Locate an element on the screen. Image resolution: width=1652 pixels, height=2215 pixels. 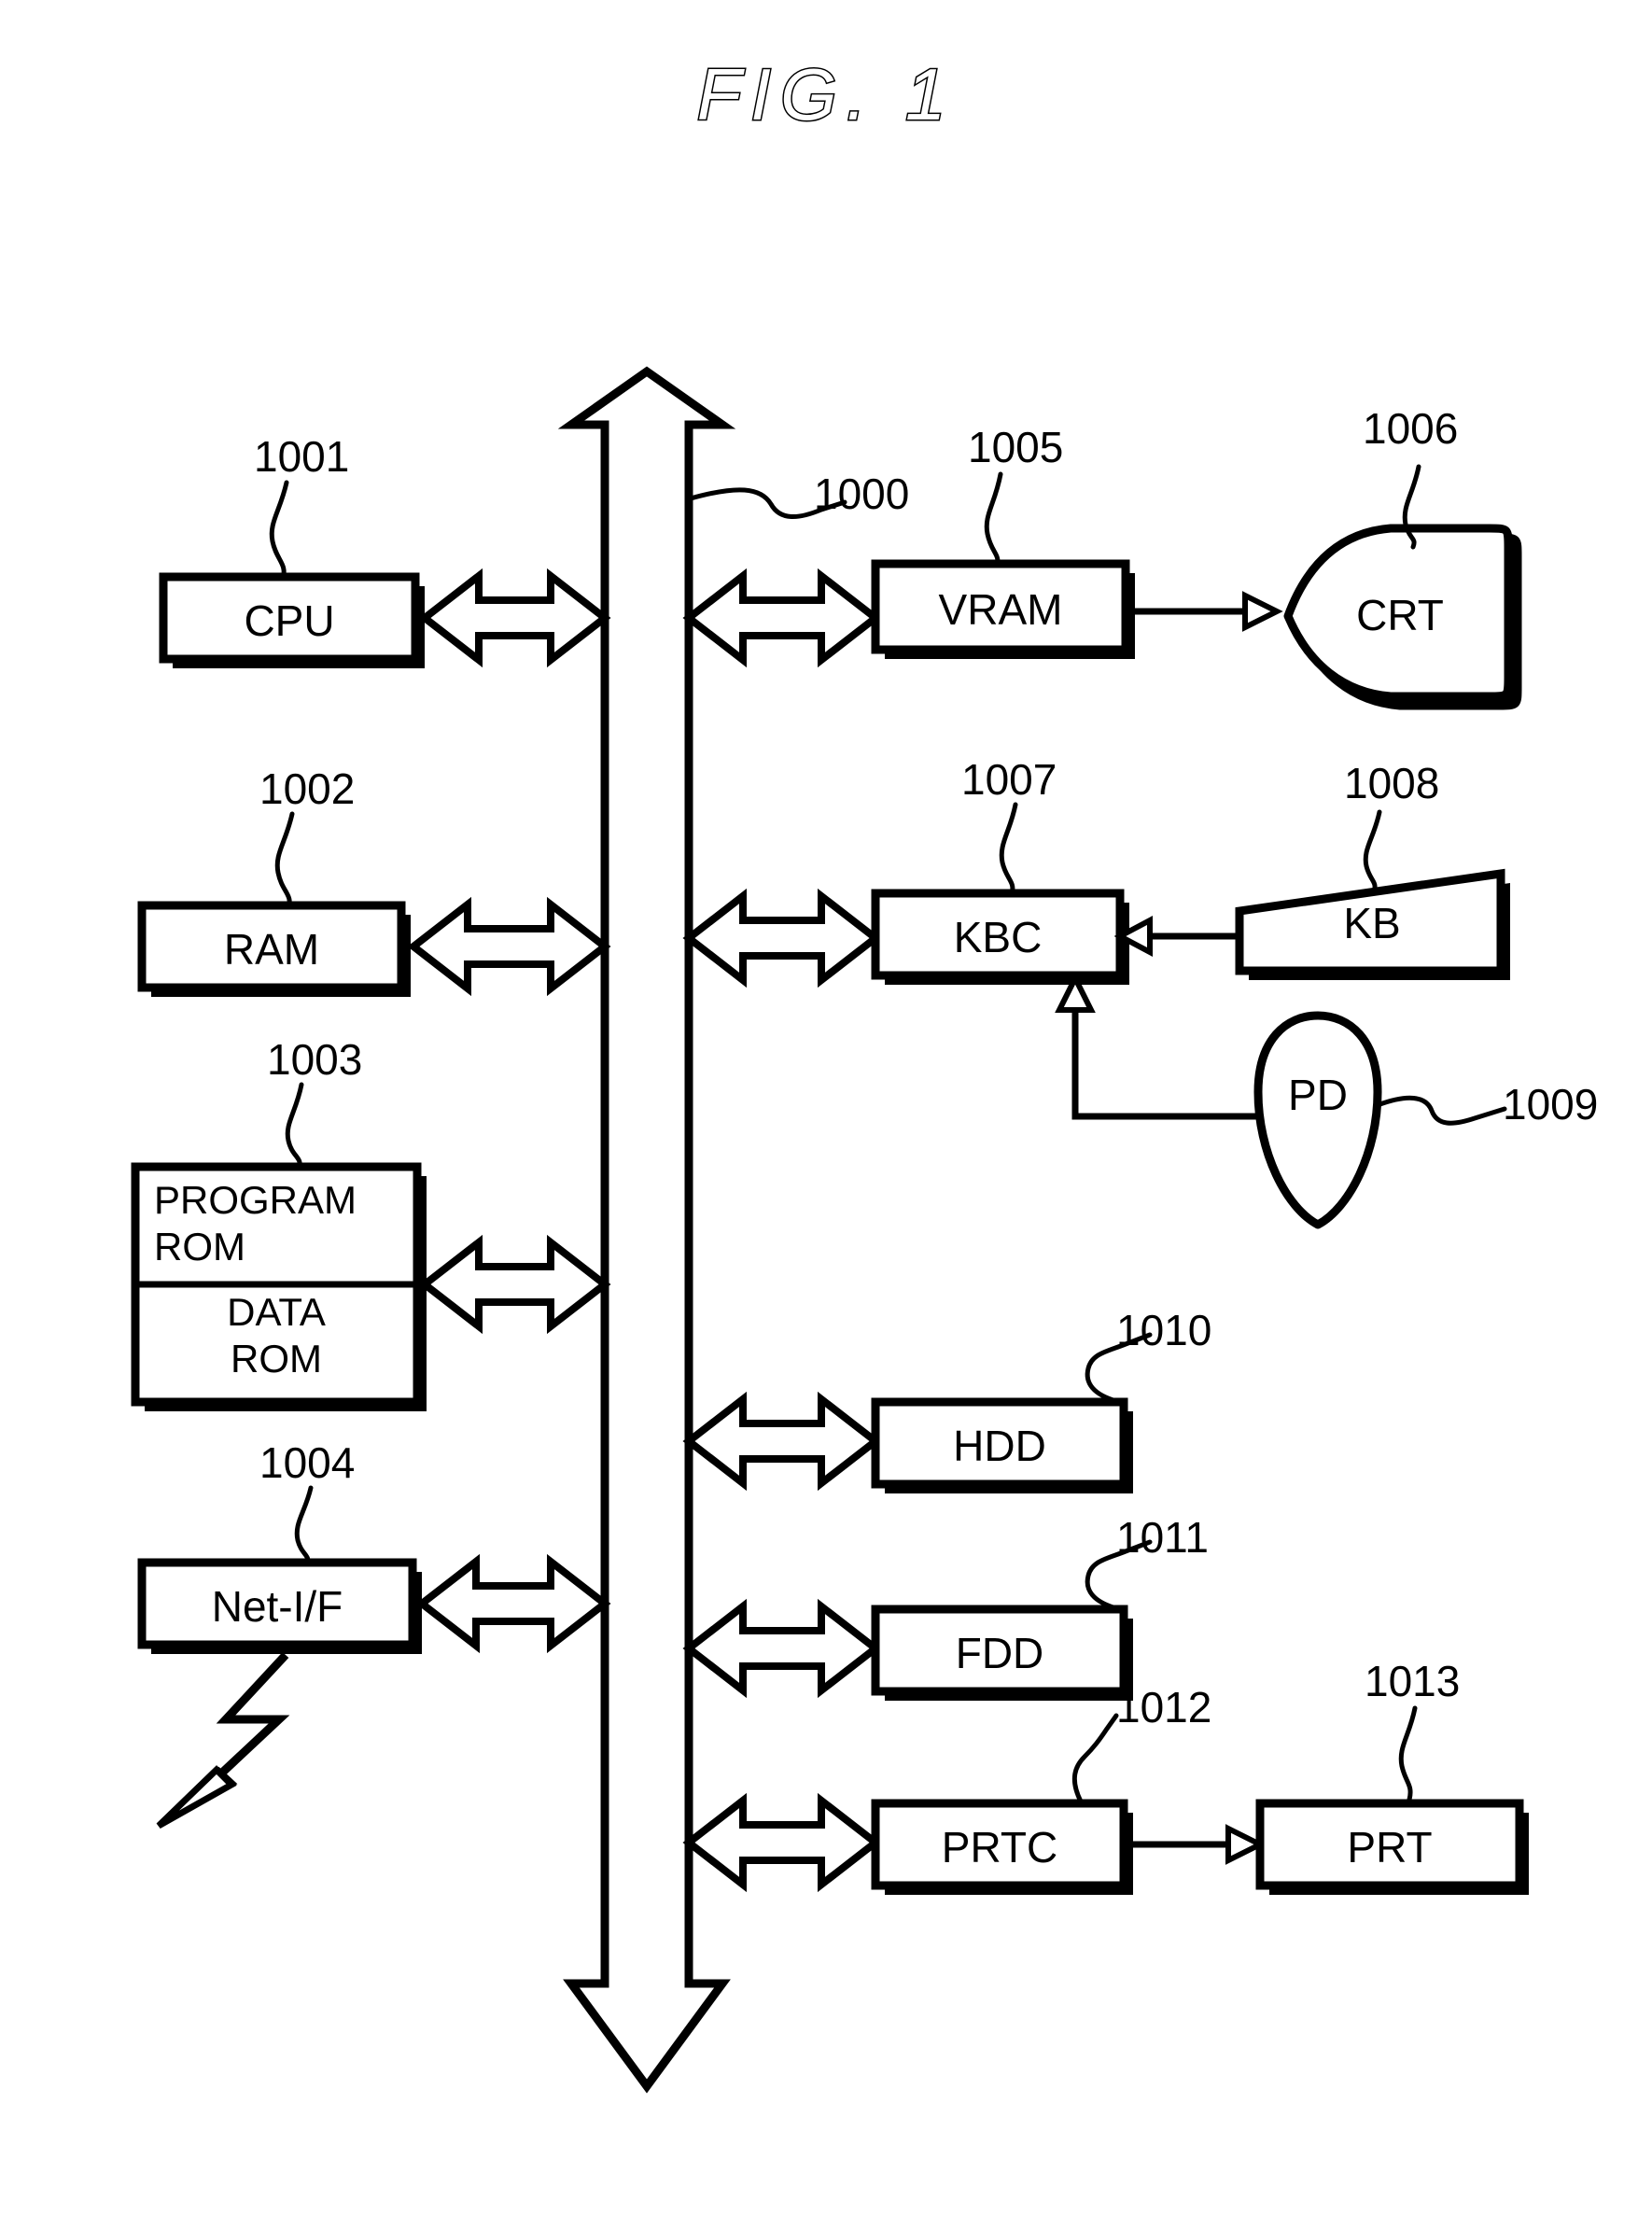
kb-leader-line is located at coordinates (1372, 852).